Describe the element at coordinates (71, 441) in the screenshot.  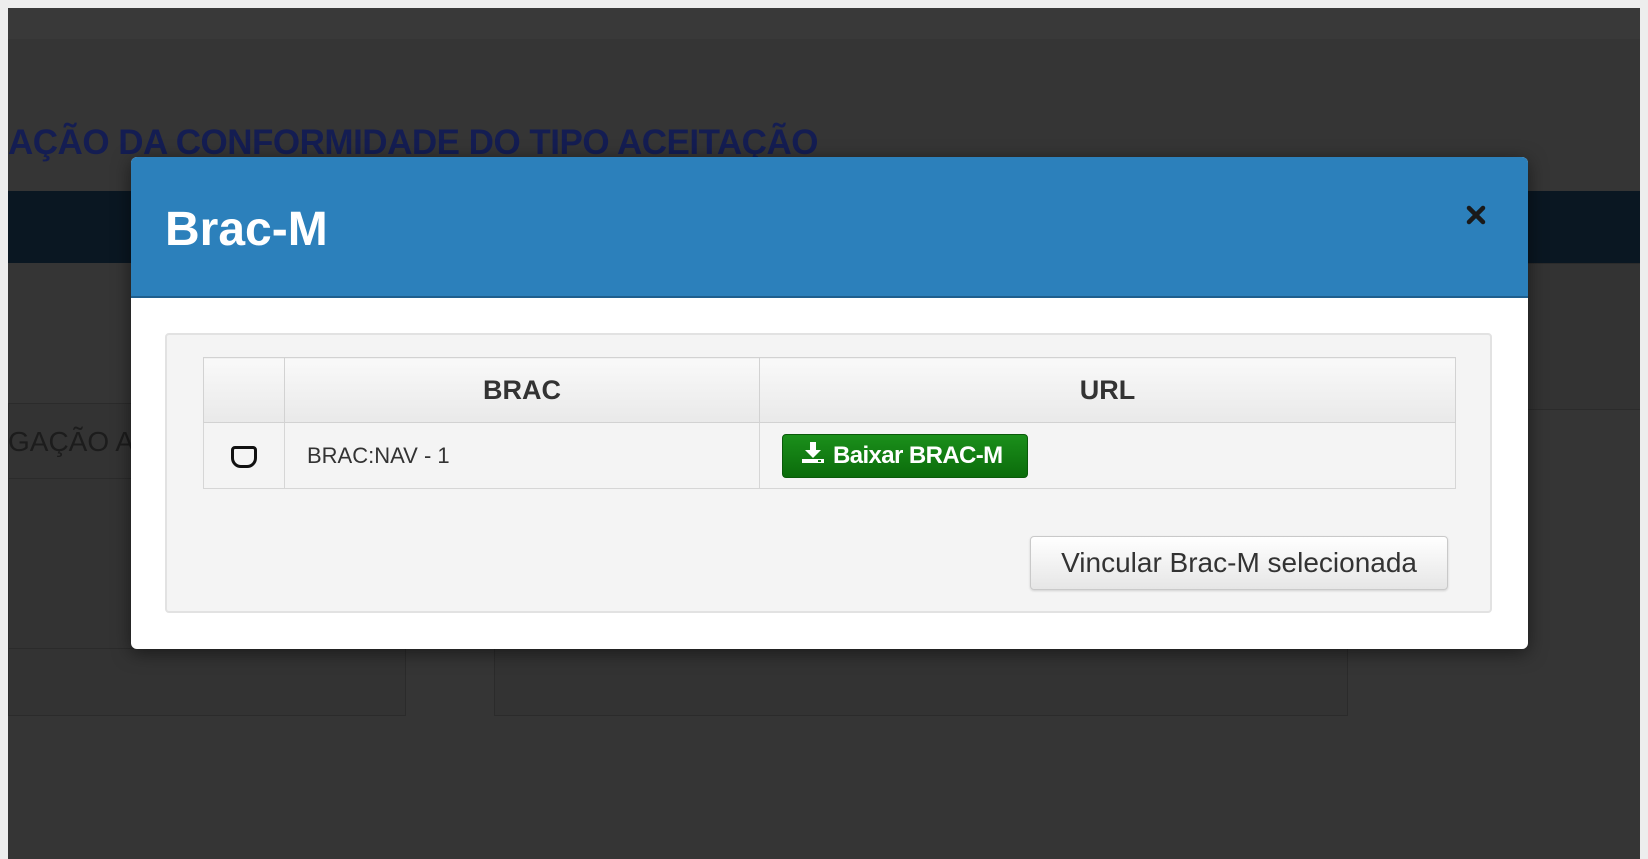
I see `background-section-label: GAÇÃO A` at that location.